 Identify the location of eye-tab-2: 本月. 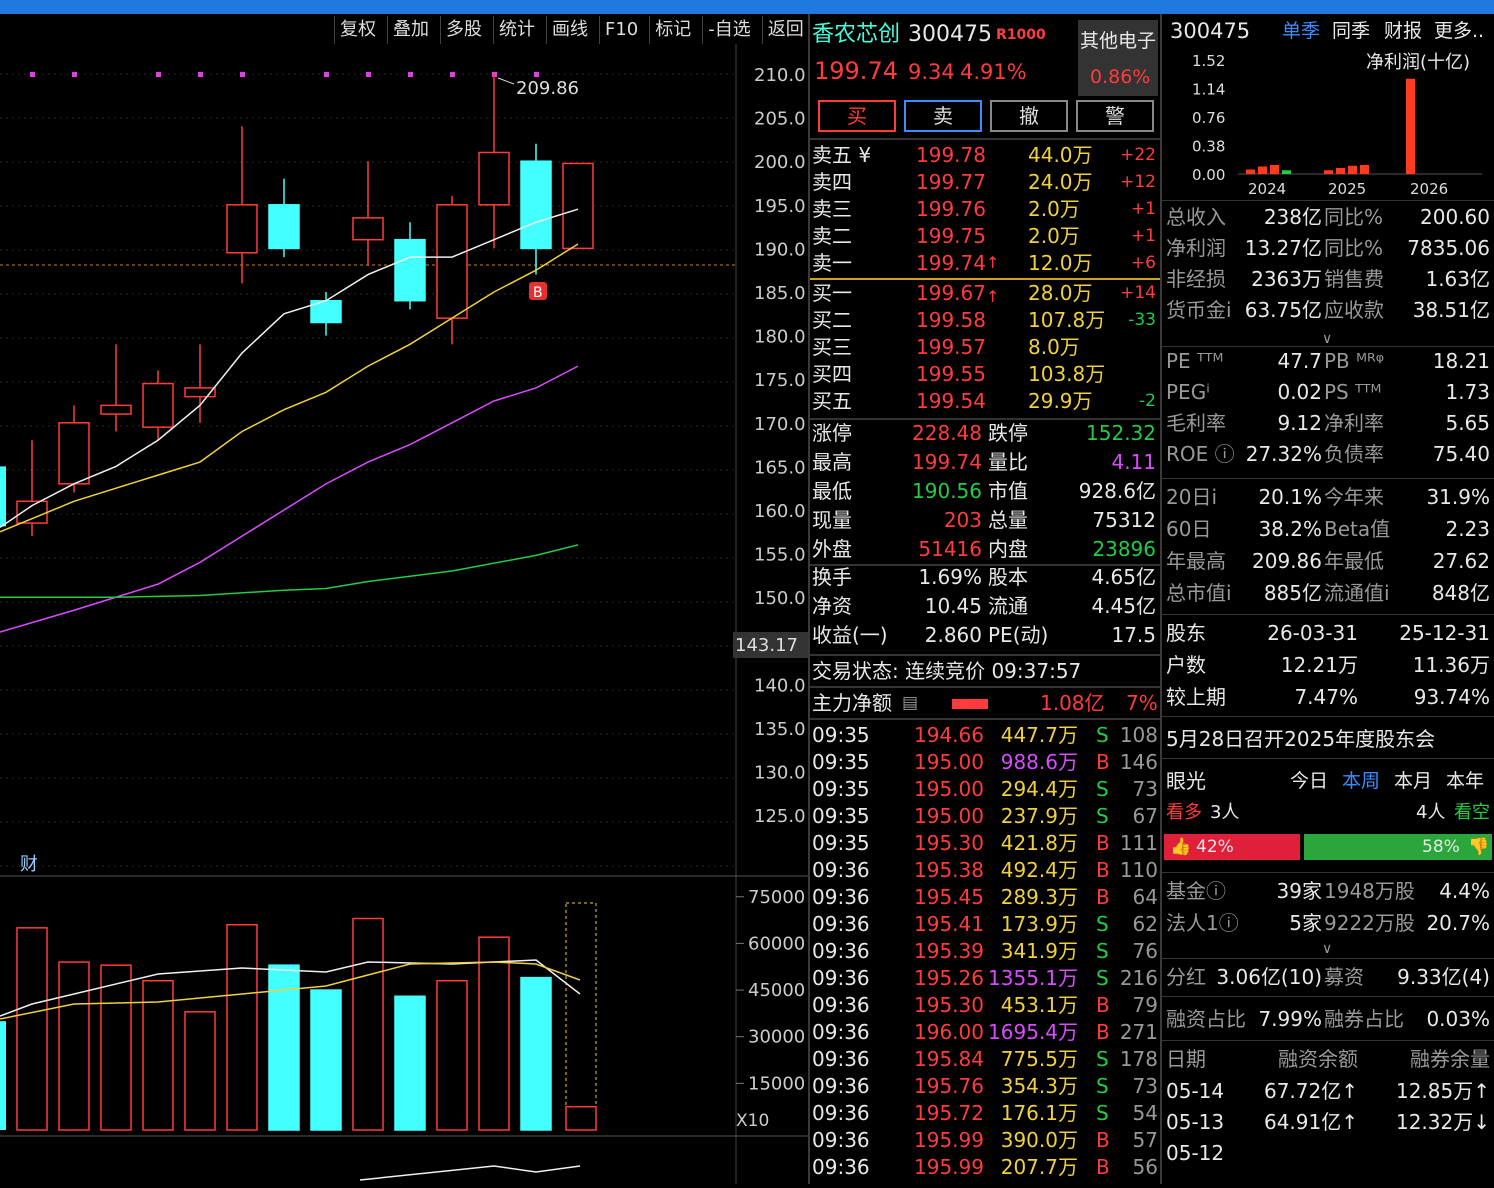
(1413, 781).